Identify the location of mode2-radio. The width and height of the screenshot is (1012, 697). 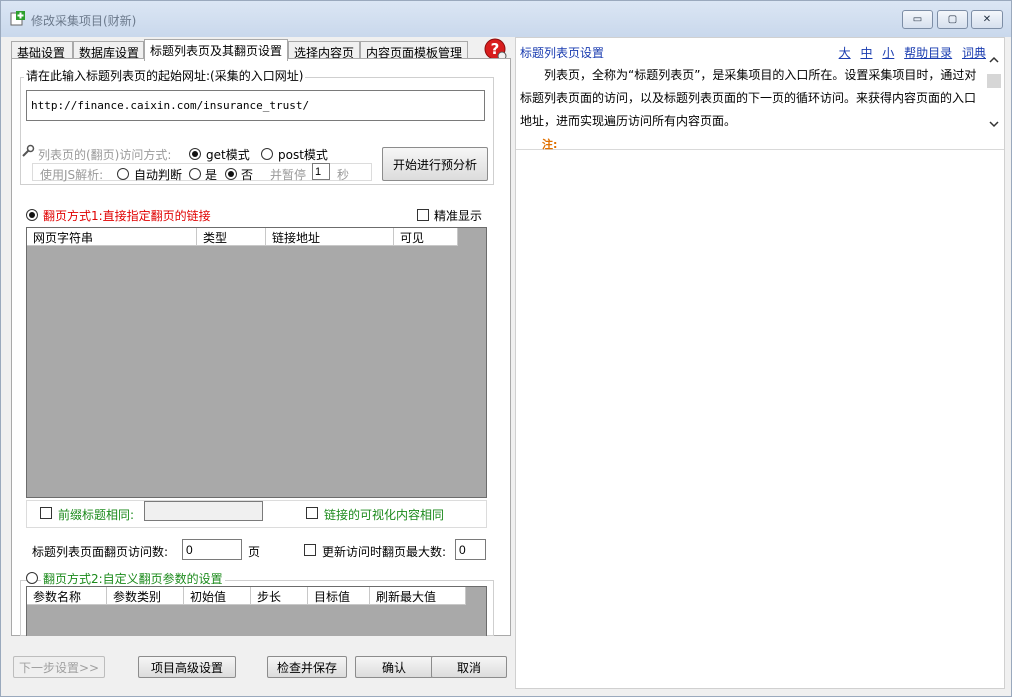
(32, 578).